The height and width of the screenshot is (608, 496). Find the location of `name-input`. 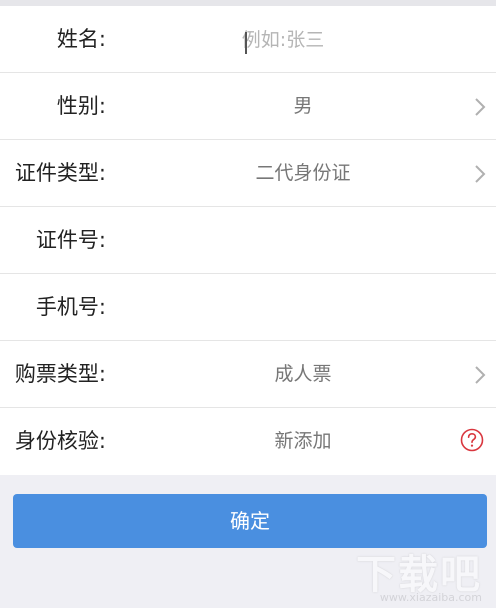

name-input is located at coordinates (283, 39).